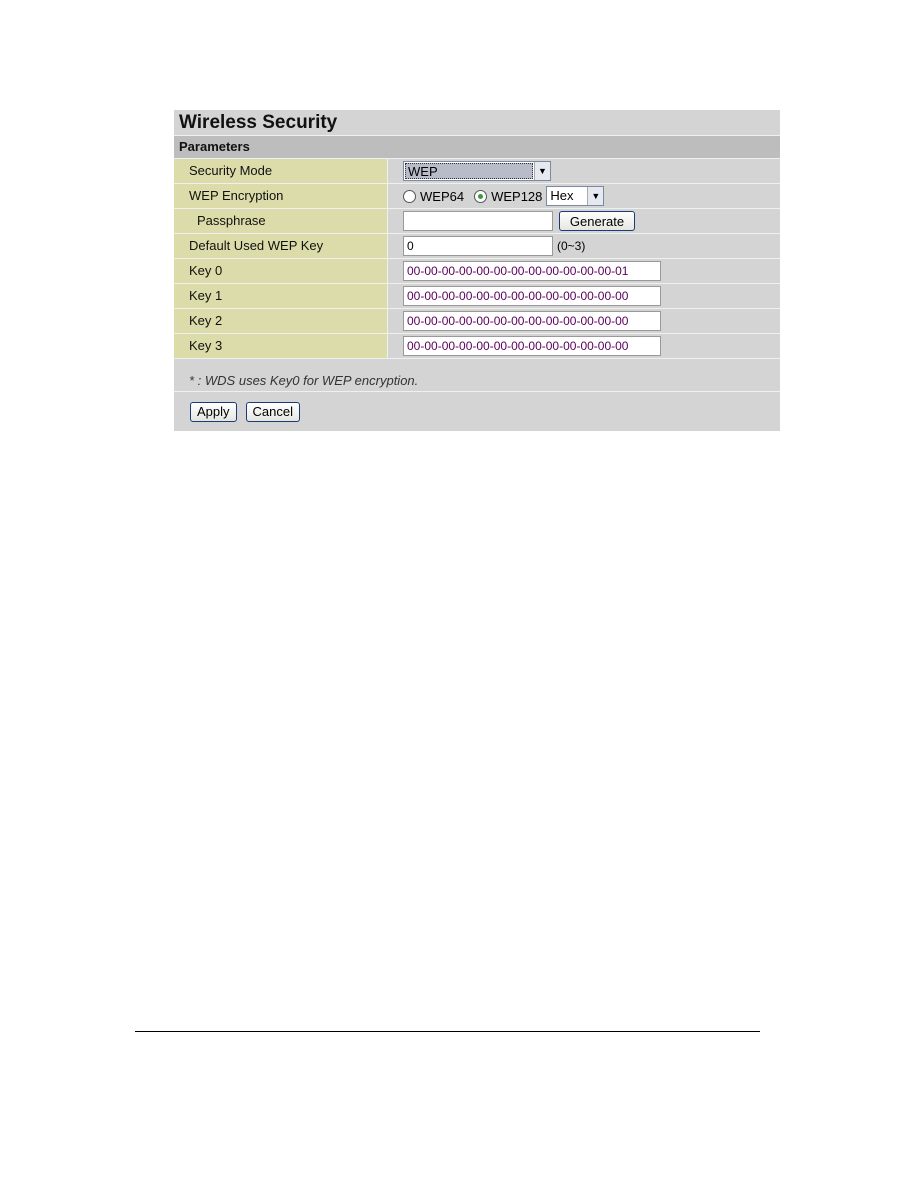  I want to click on wep64-radio, so click(409, 196).